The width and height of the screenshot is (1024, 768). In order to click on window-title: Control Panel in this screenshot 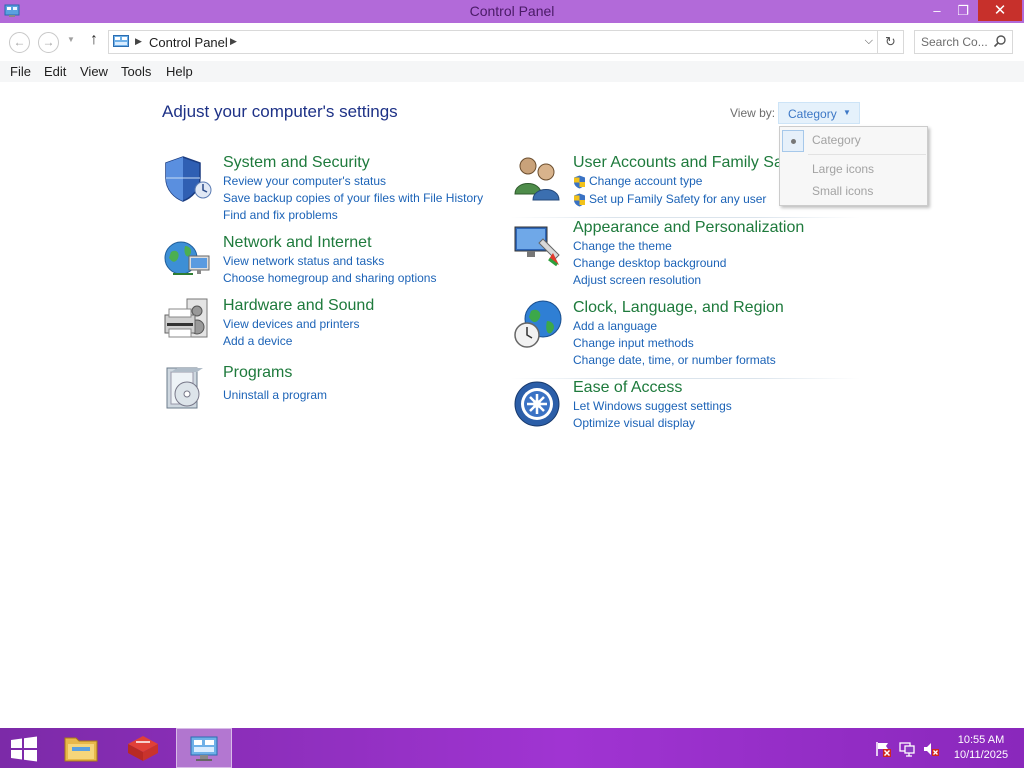, I will do `click(512, 11)`.